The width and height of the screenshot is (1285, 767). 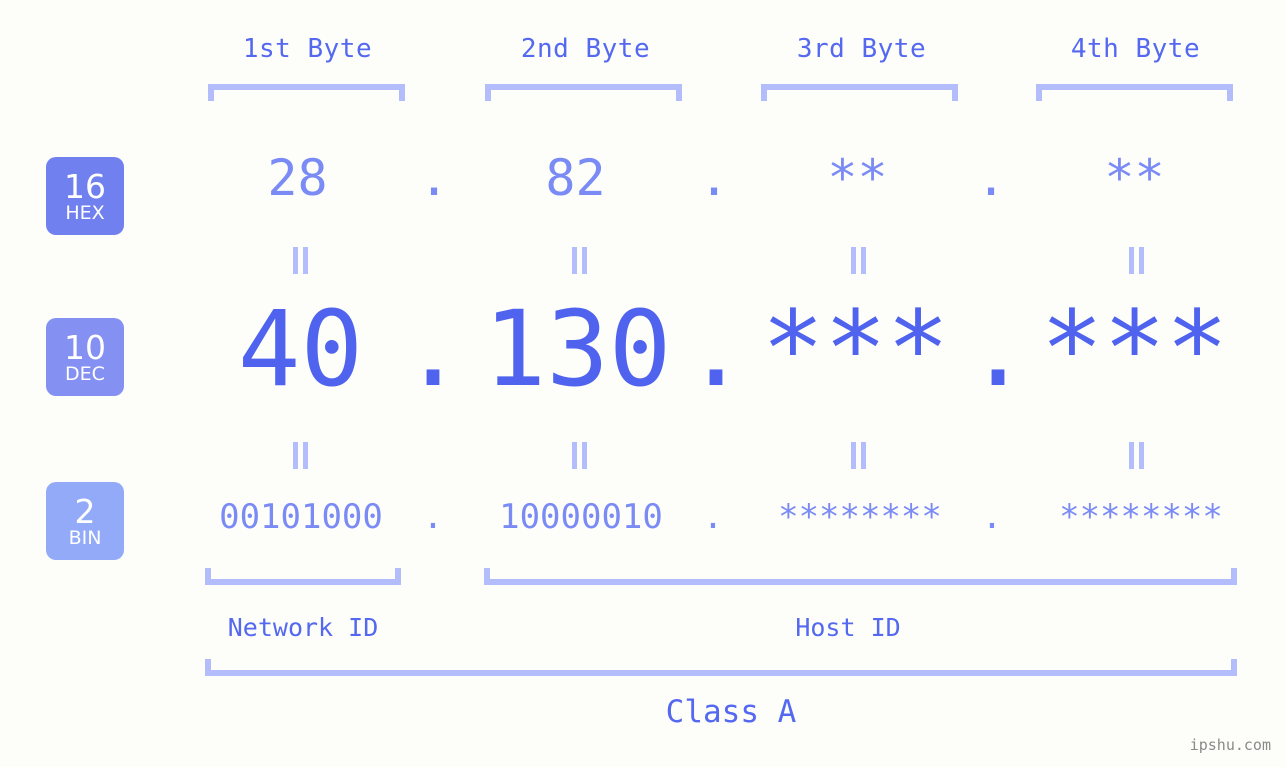 What do you see at coordinates (860, 517) in the screenshot?
I see `bin-octet-3: ********` at bounding box center [860, 517].